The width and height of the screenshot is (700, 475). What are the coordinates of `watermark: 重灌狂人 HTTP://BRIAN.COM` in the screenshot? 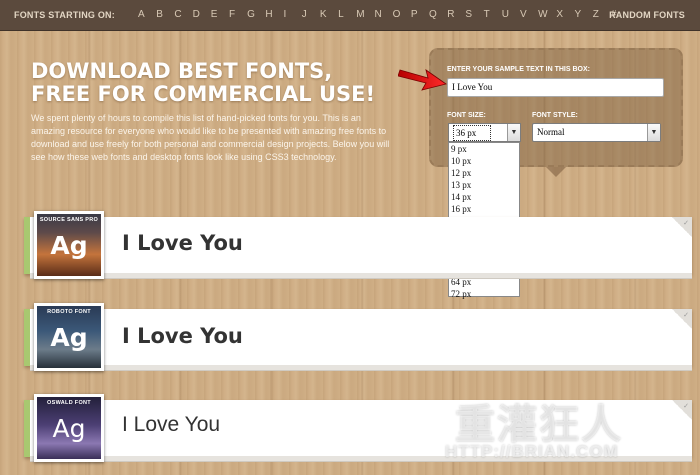 It's located at (570, 432).